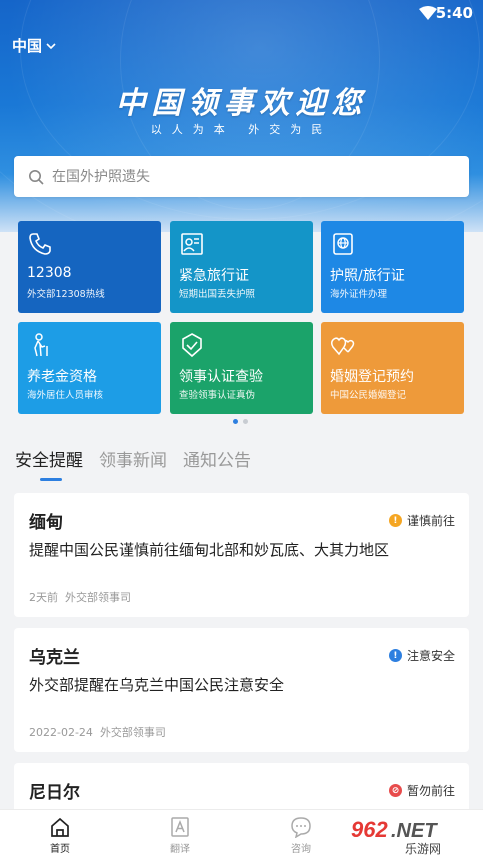 The image size is (483, 859). I want to click on tile-consular-verification: 领事认证查验 查验领事认证真伪, so click(241, 368).